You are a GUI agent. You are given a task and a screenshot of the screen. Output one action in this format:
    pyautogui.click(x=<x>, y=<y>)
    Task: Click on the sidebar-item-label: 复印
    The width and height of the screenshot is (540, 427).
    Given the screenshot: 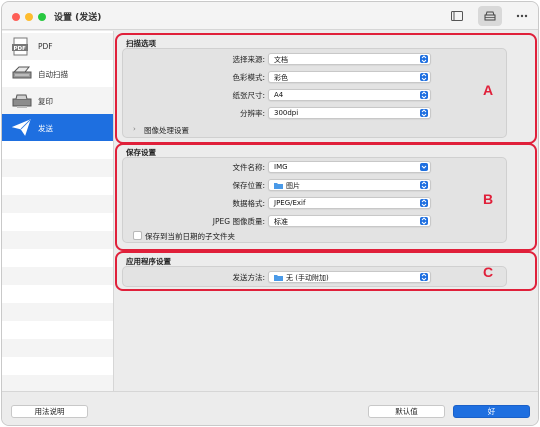 What is the action you would take?
    pyautogui.click(x=45, y=101)
    